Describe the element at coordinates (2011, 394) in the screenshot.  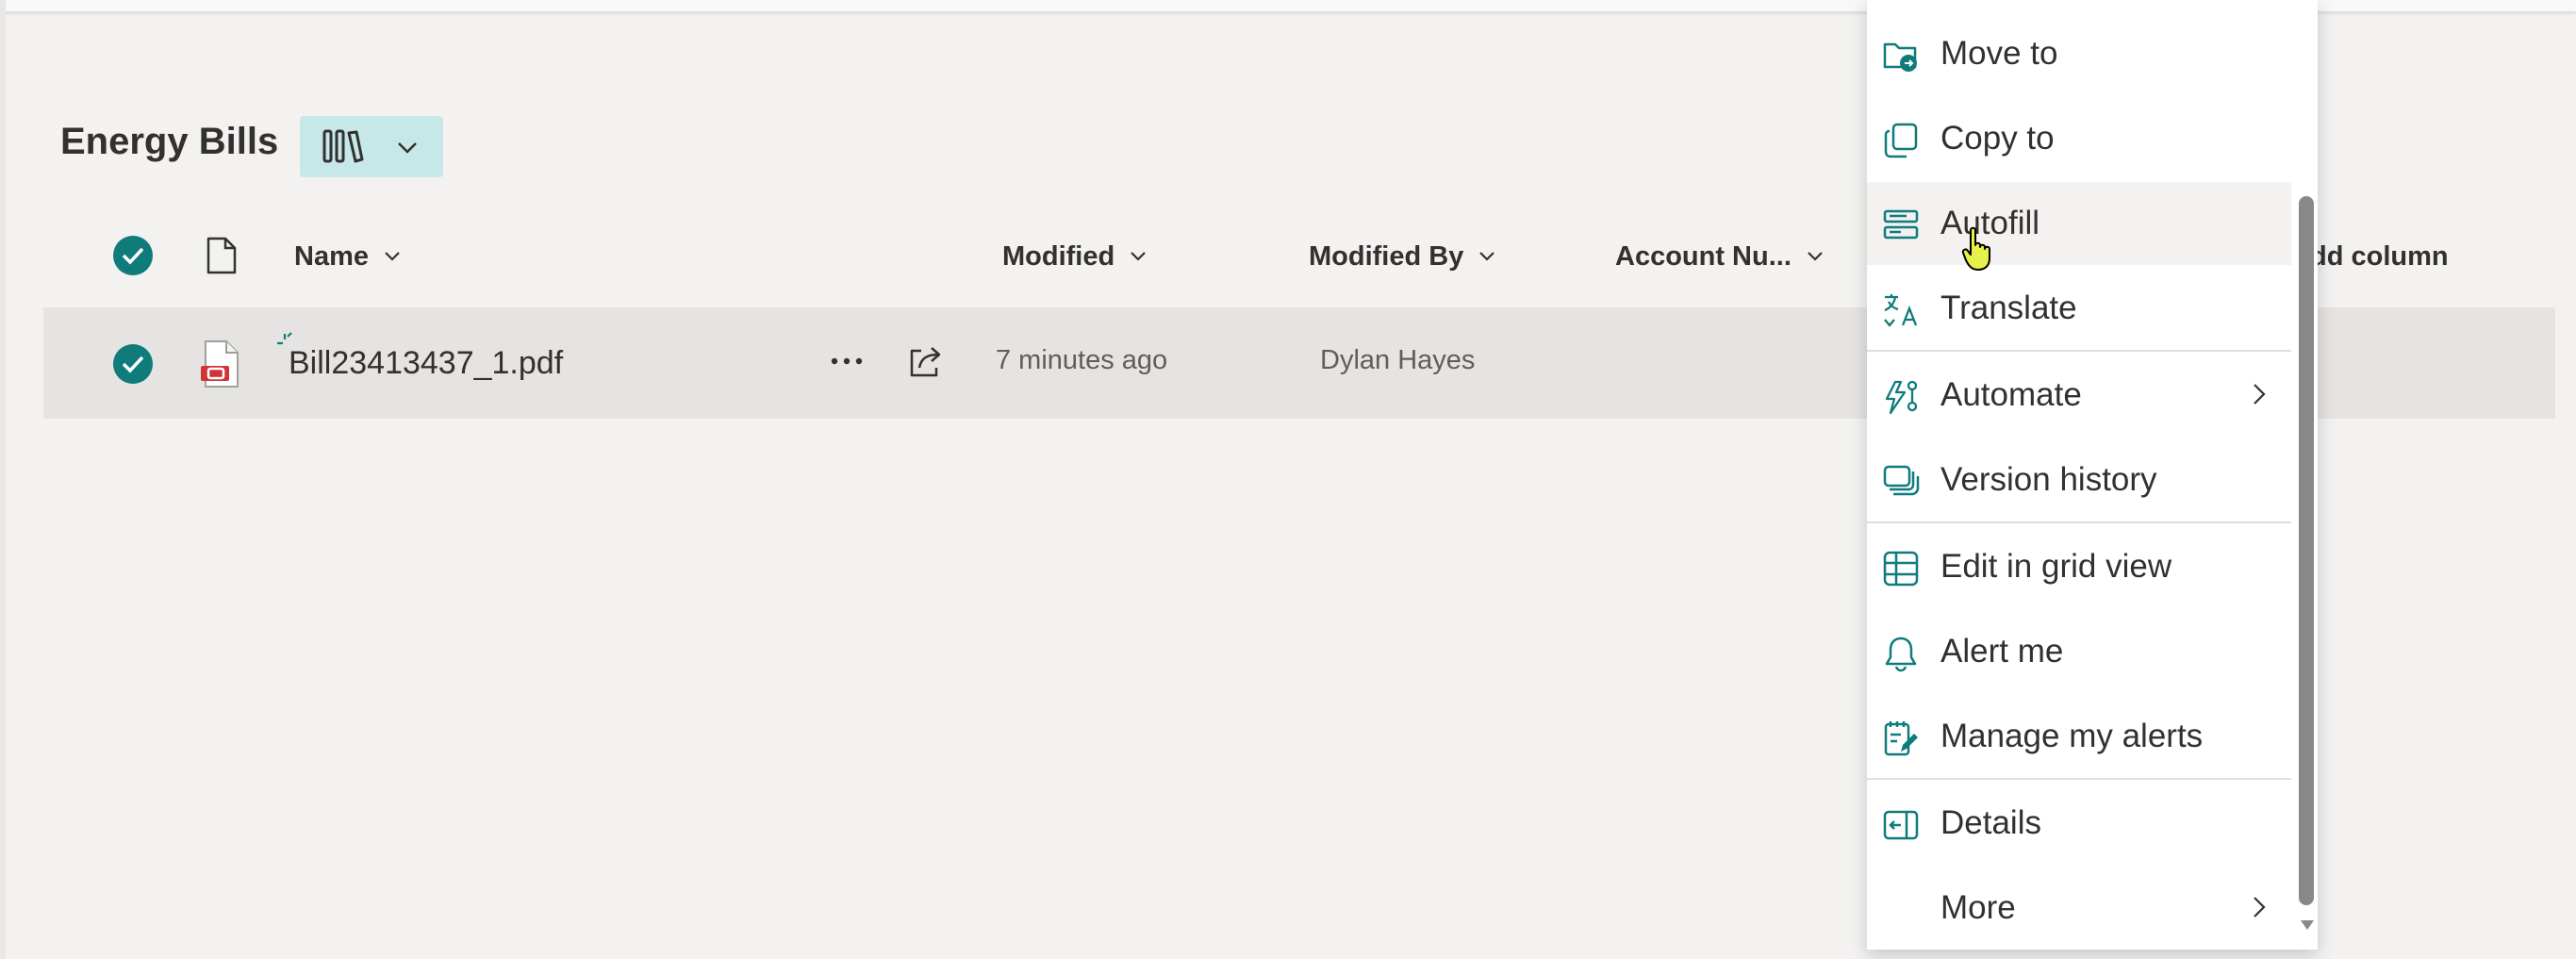
I see `menu-item-label: Automate` at that location.